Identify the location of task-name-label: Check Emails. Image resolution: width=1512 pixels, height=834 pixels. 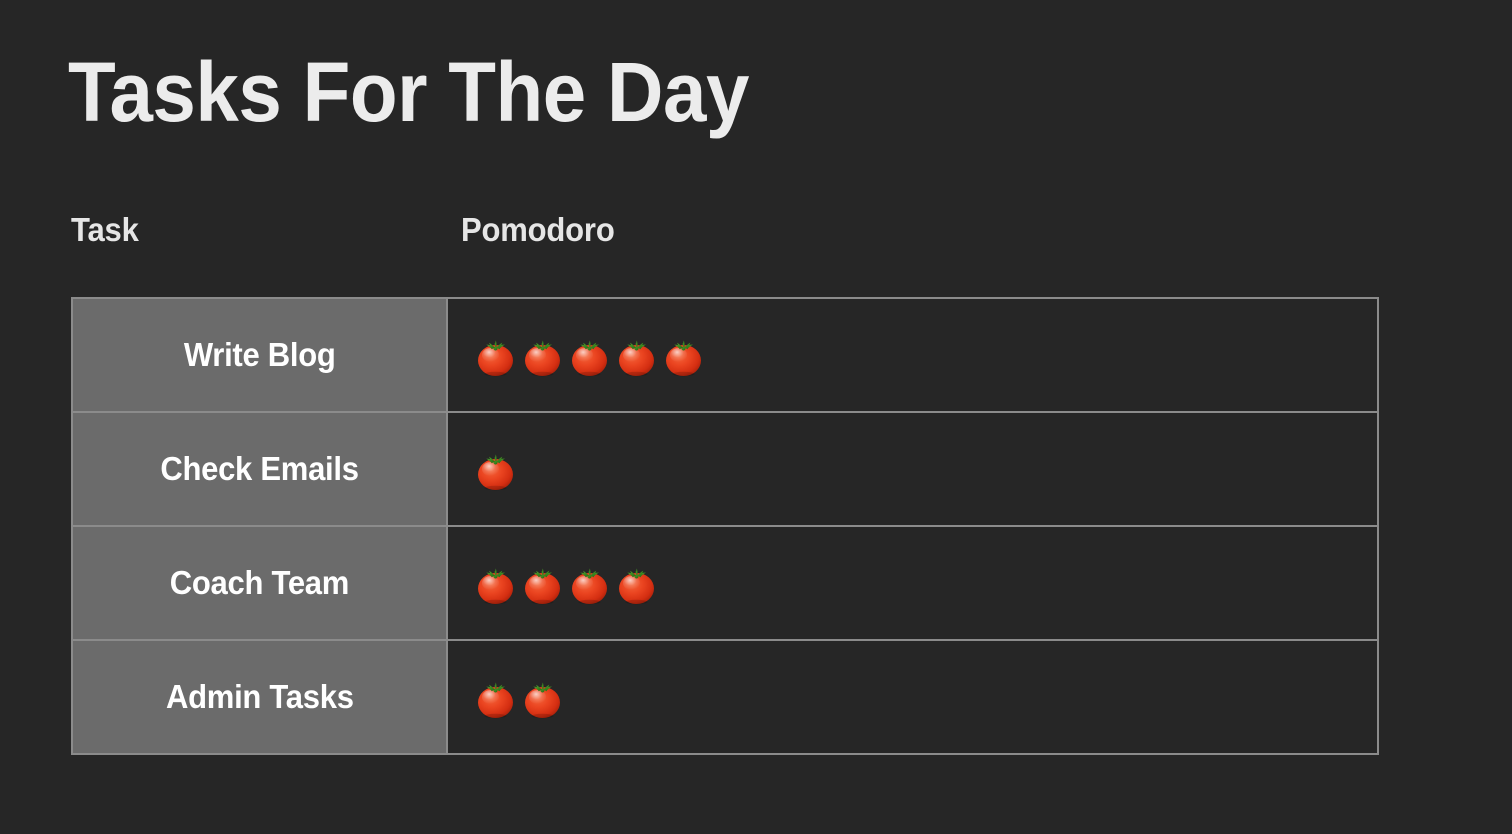
(259, 468).